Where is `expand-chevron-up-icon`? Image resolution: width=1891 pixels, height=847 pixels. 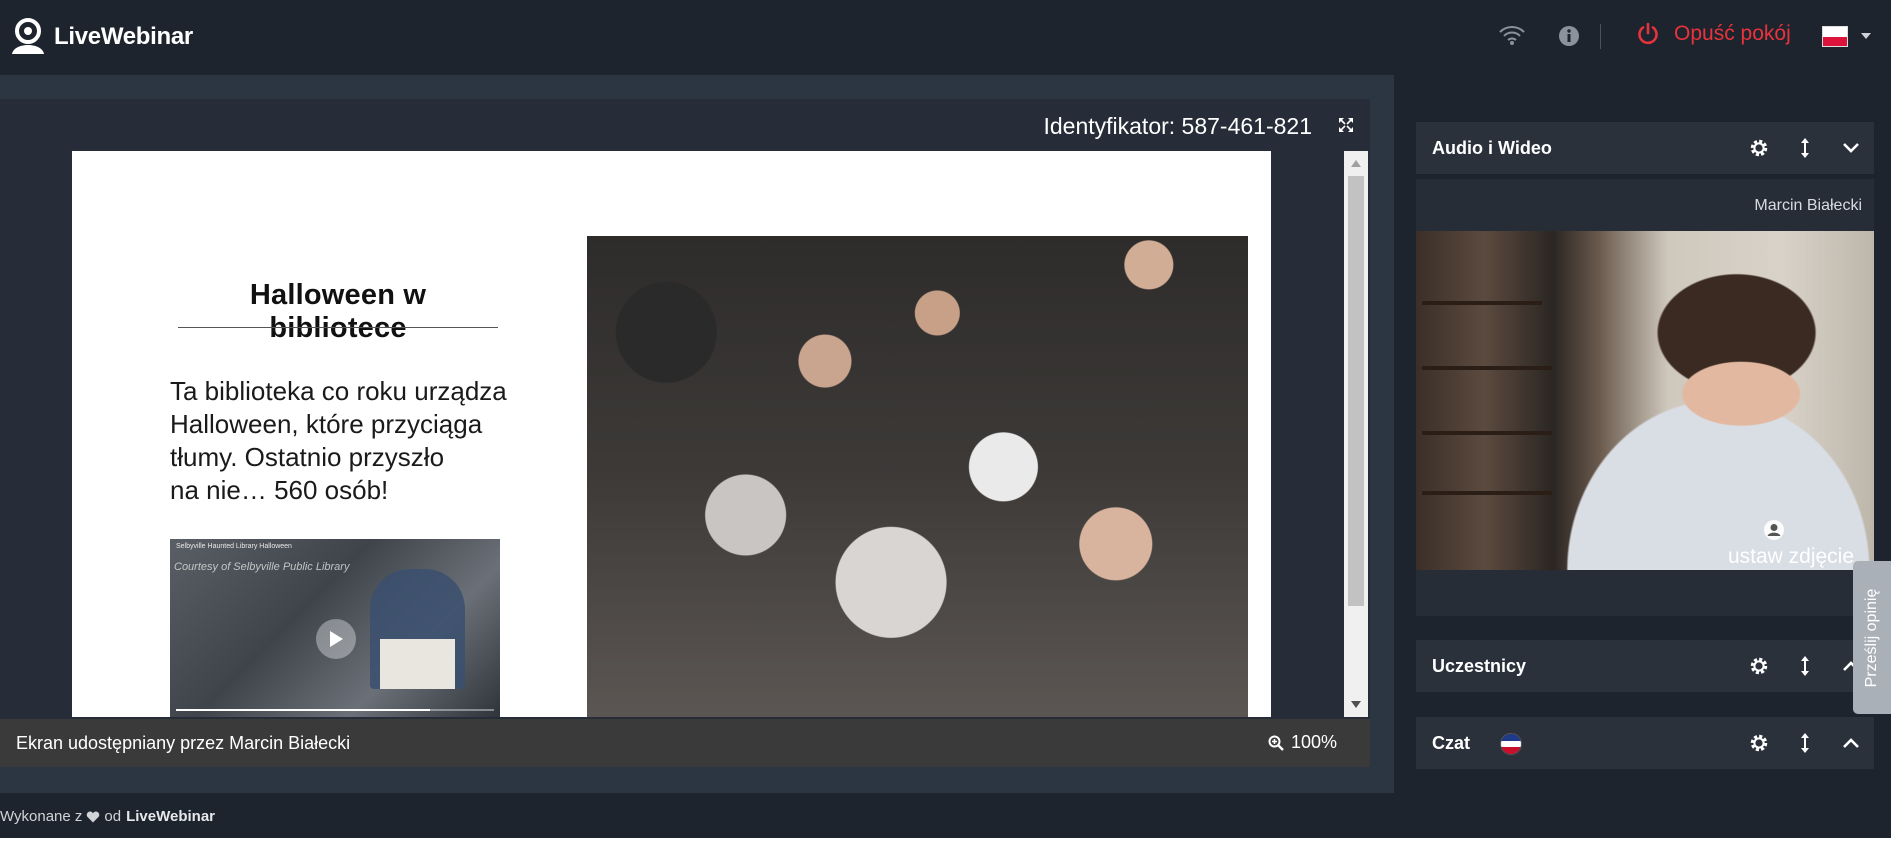 expand-chevron-up-icon is located at coordinates (1851, 743).